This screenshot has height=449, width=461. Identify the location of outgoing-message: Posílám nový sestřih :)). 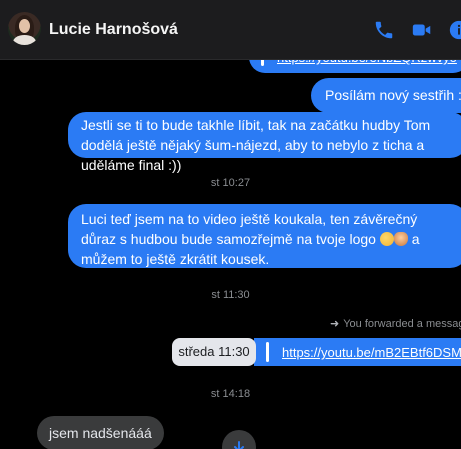
(386, 95).